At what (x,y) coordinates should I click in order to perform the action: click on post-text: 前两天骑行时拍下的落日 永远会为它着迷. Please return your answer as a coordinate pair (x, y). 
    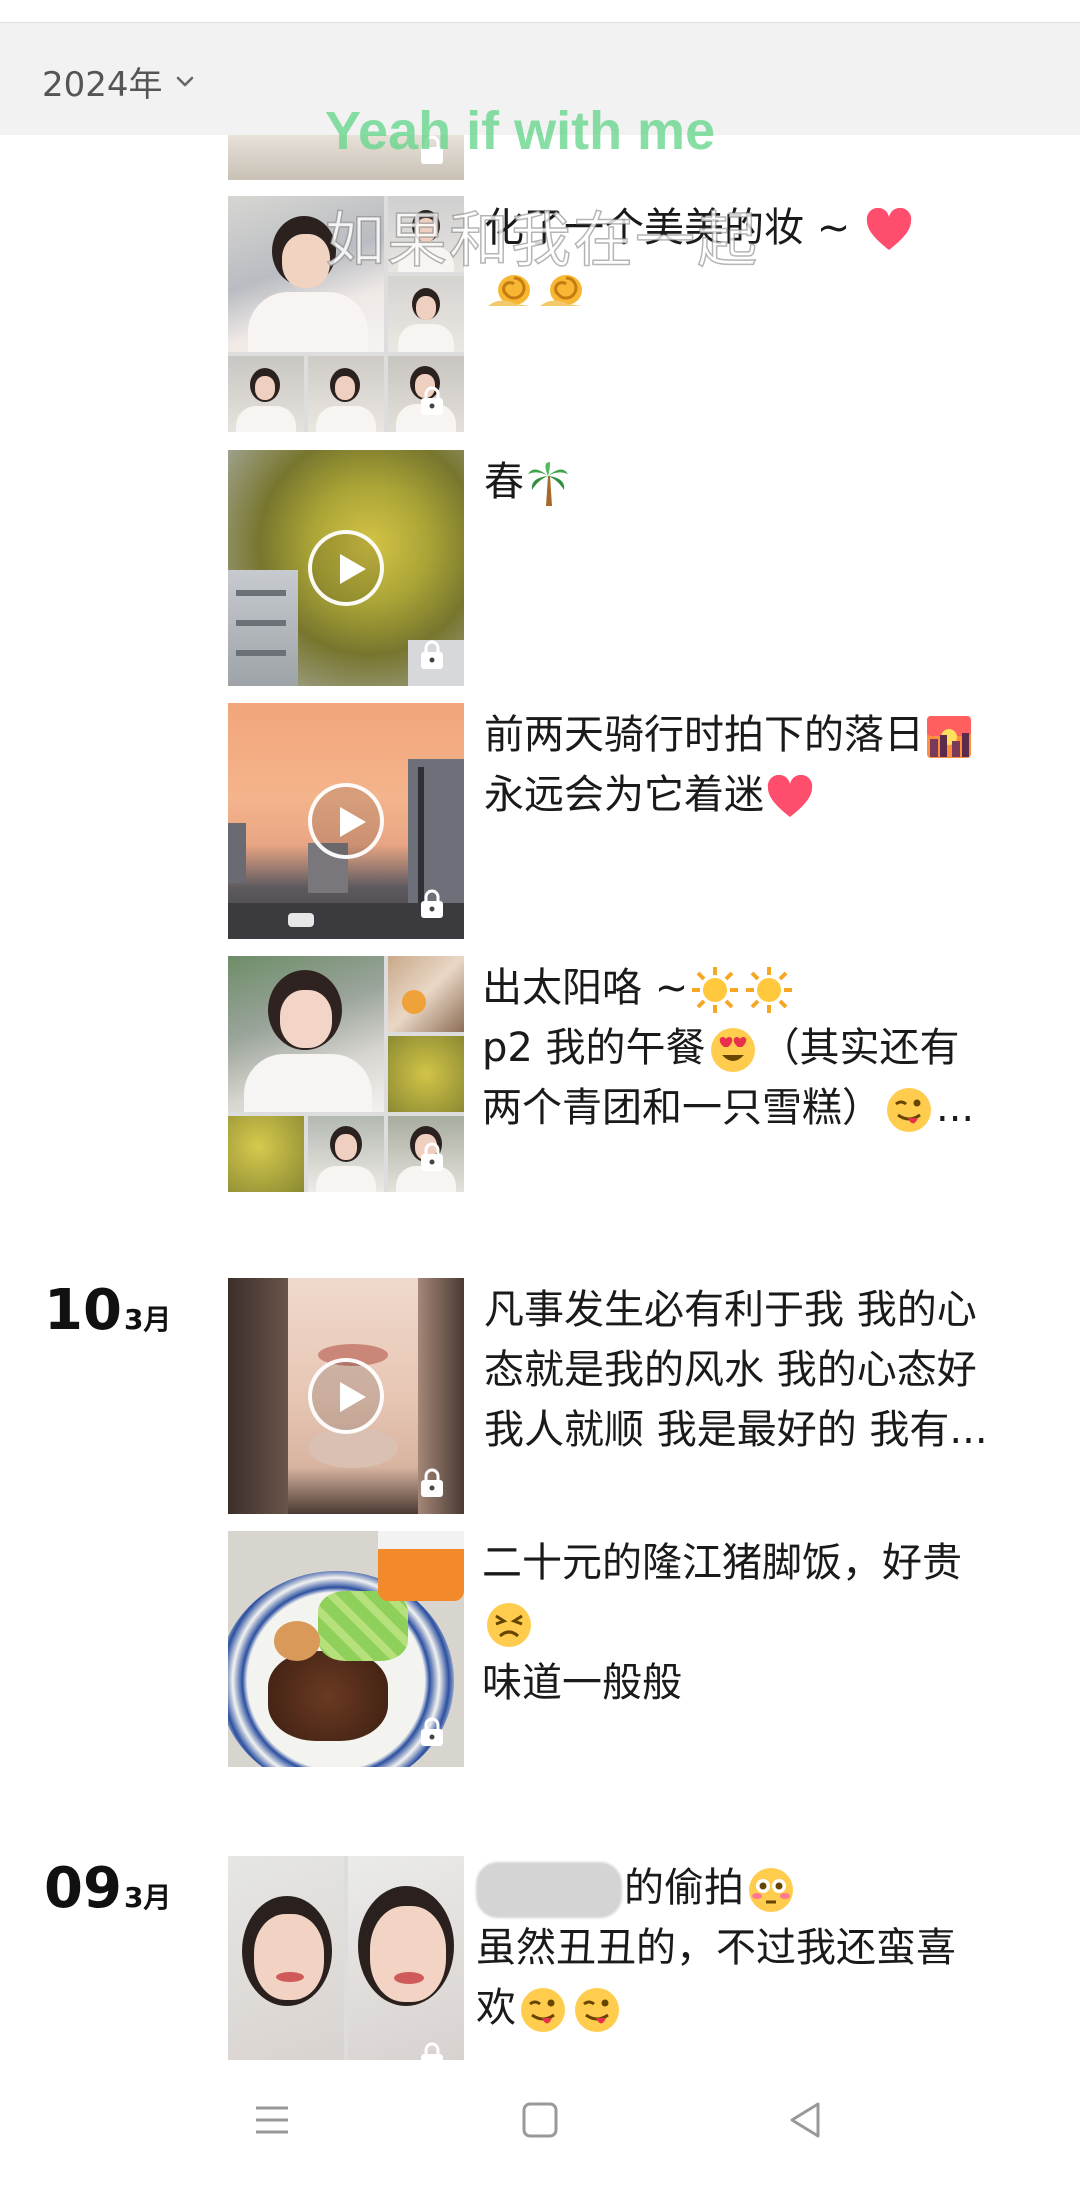
    Looking at the image, I should click on (764, 765).